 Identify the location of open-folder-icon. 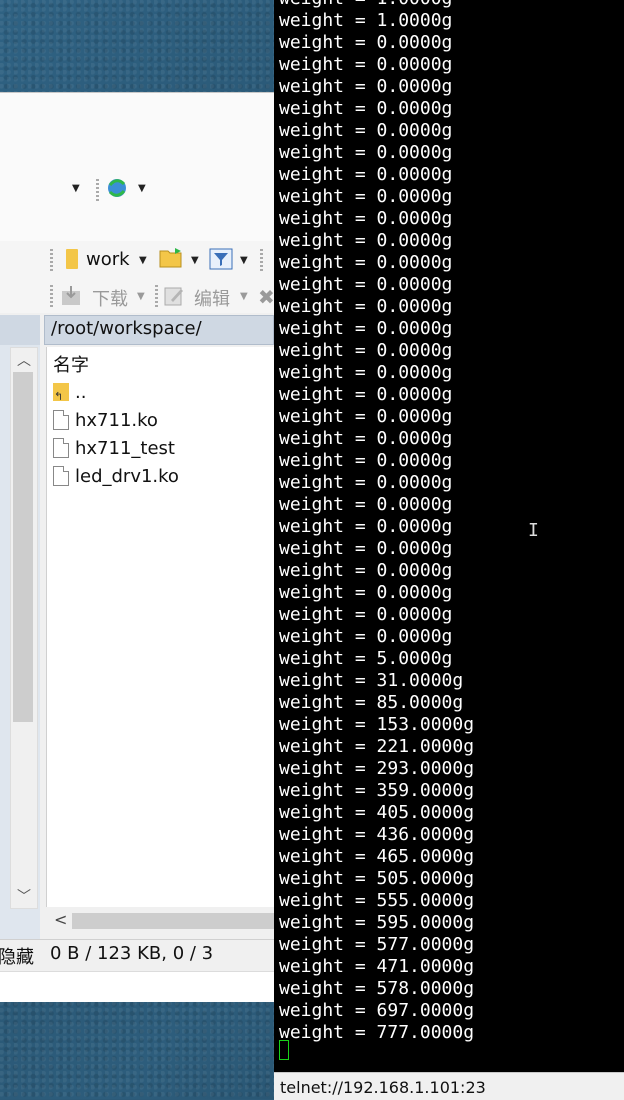
(172, 258).